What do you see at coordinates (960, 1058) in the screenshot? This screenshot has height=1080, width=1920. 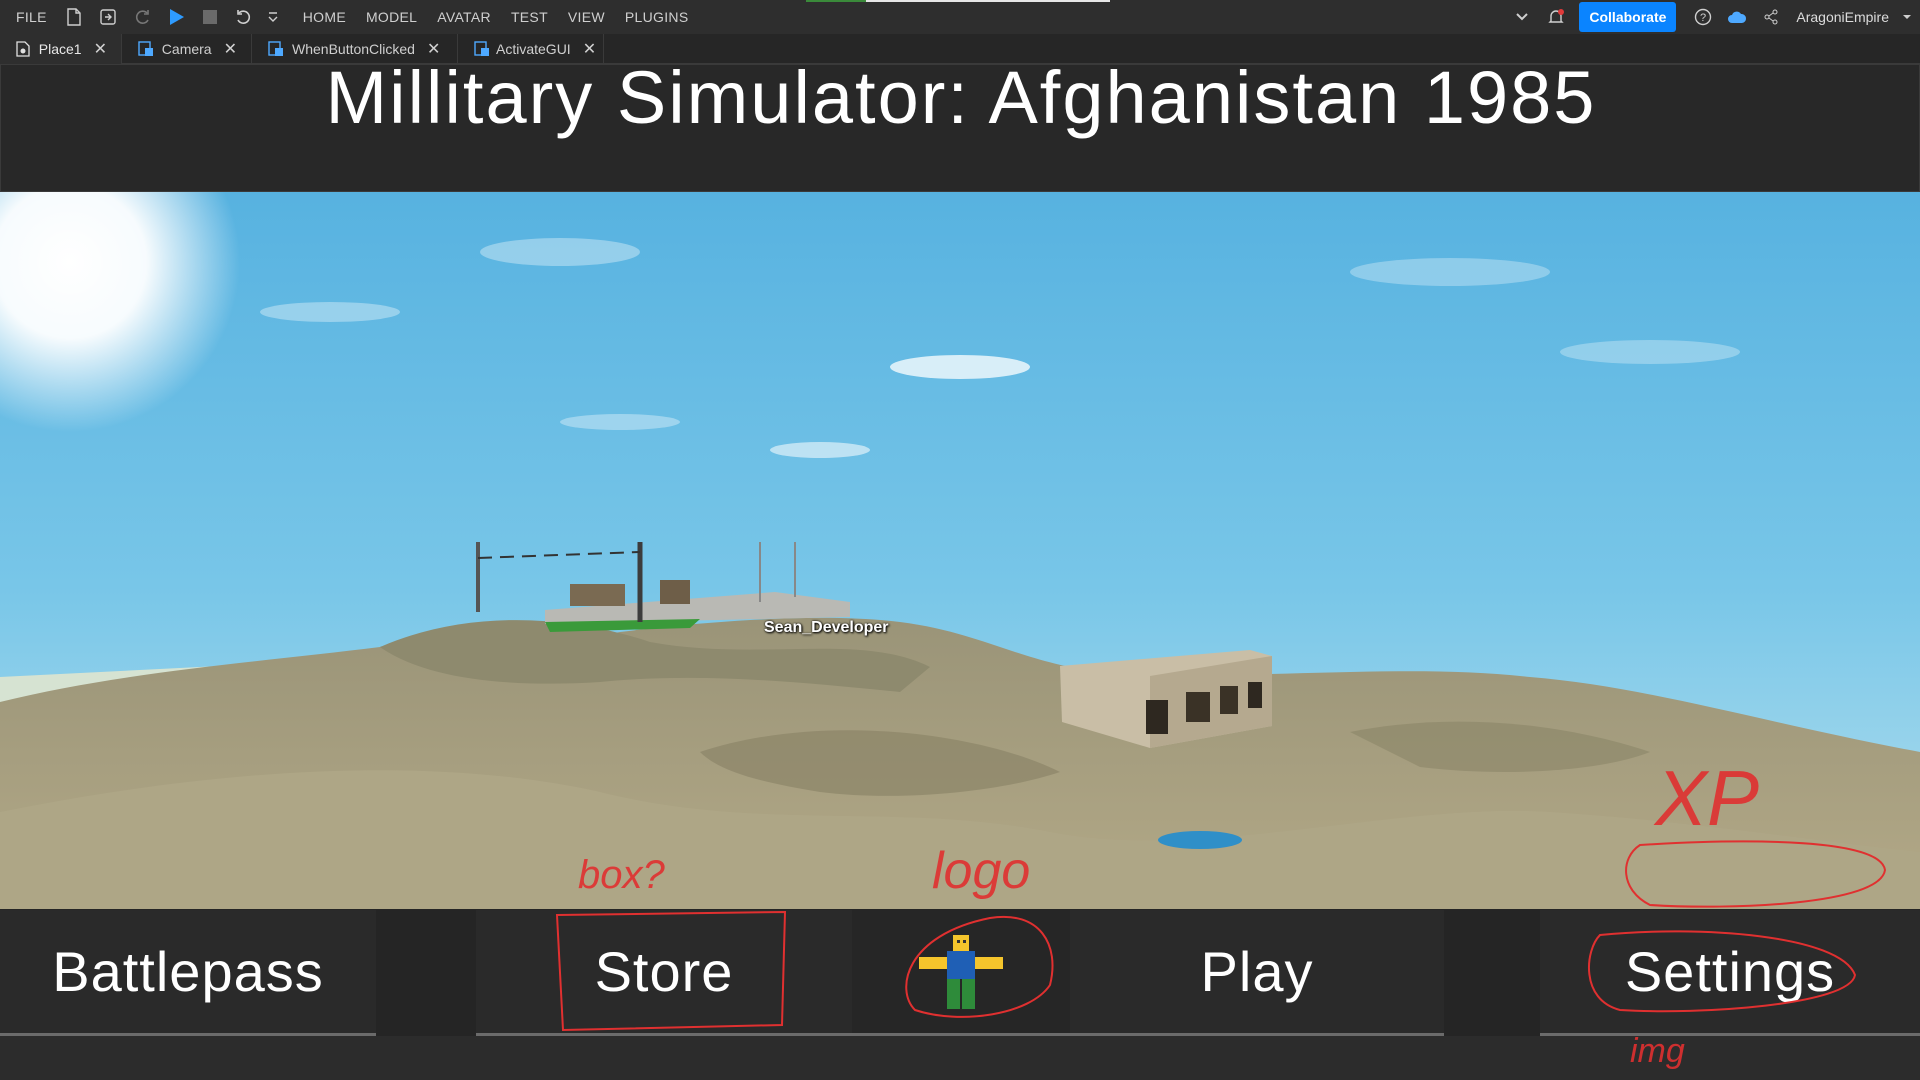 I see `bottom-strip` at bounding box center [960, 1058].